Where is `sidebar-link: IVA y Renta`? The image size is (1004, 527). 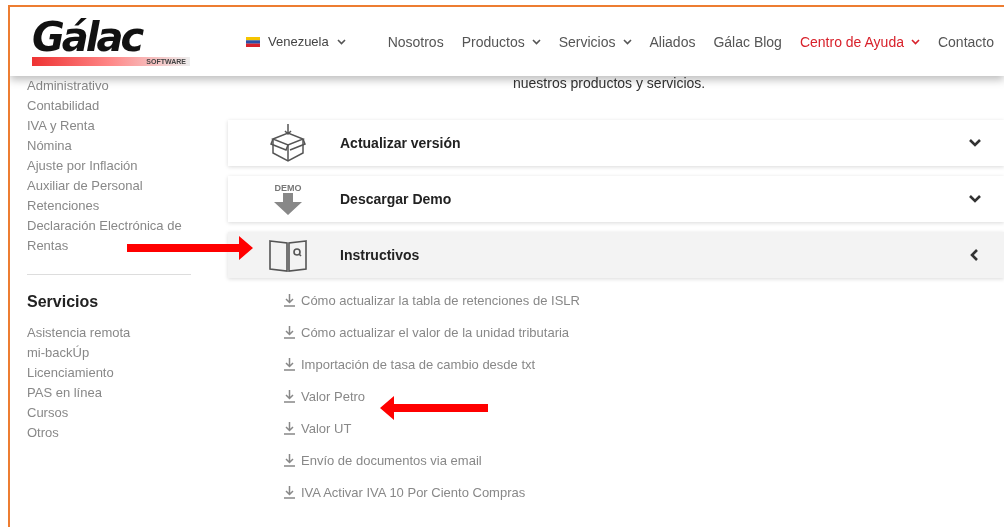 sidebar-link: IVA y Renta is located at coordinates (109, 126).